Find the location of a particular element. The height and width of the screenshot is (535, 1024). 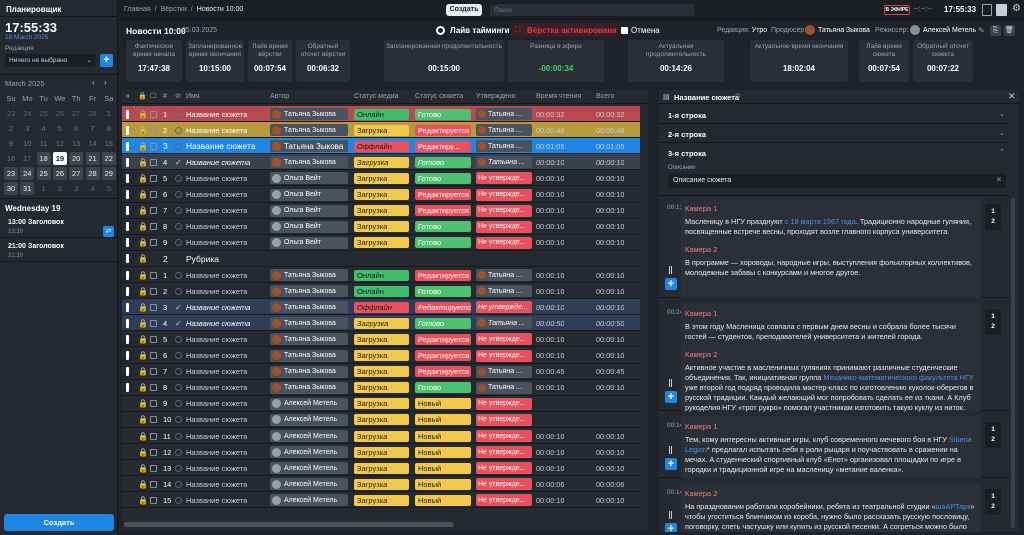

calendar-day: 19 is located at coordinates (59, 158).